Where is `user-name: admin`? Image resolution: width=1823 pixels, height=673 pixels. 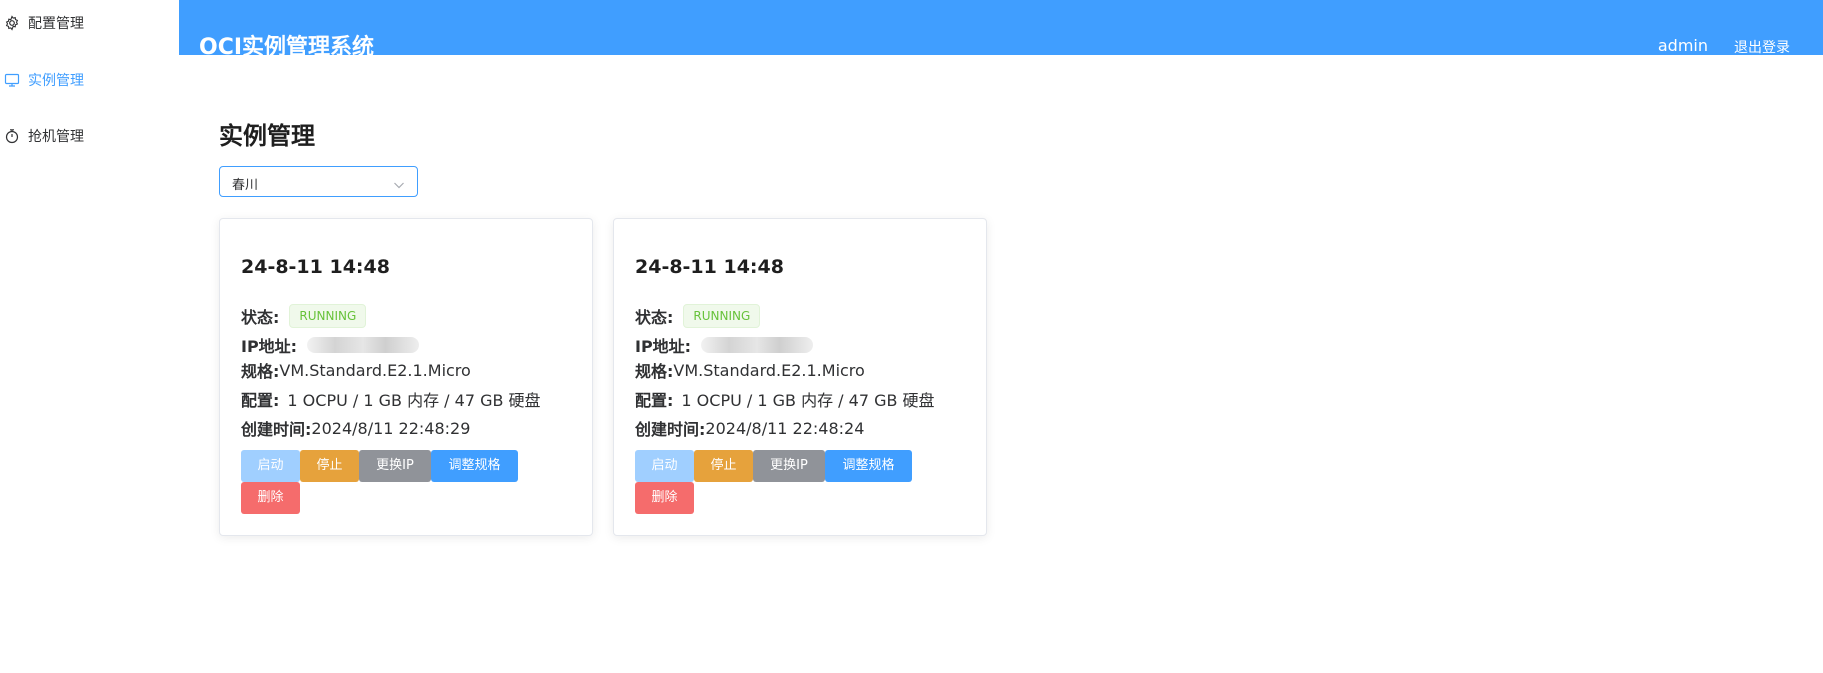
user-name: admin is located at coordinates (1682, 45).